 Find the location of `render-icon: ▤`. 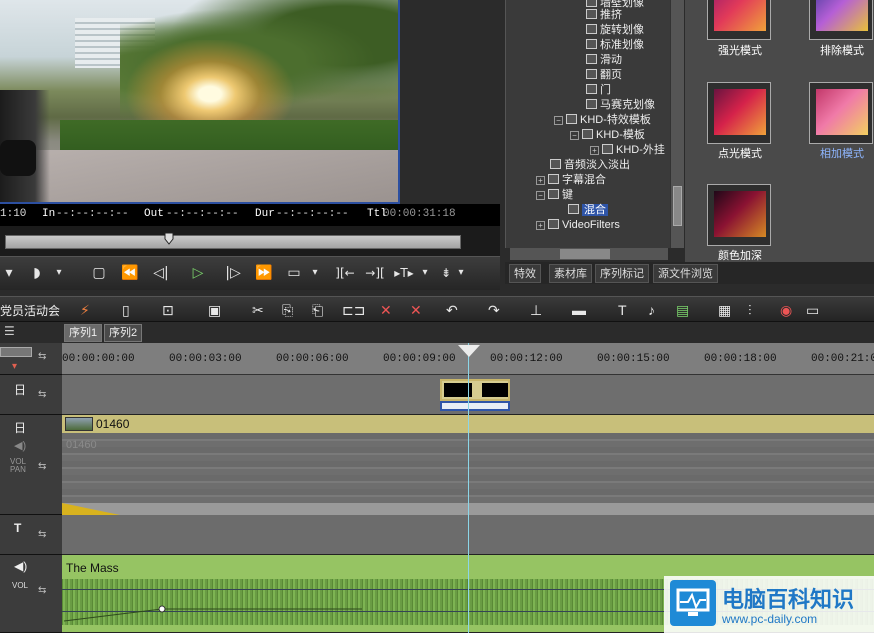

render-icon: ▤ is located at coordinates (682, 310).